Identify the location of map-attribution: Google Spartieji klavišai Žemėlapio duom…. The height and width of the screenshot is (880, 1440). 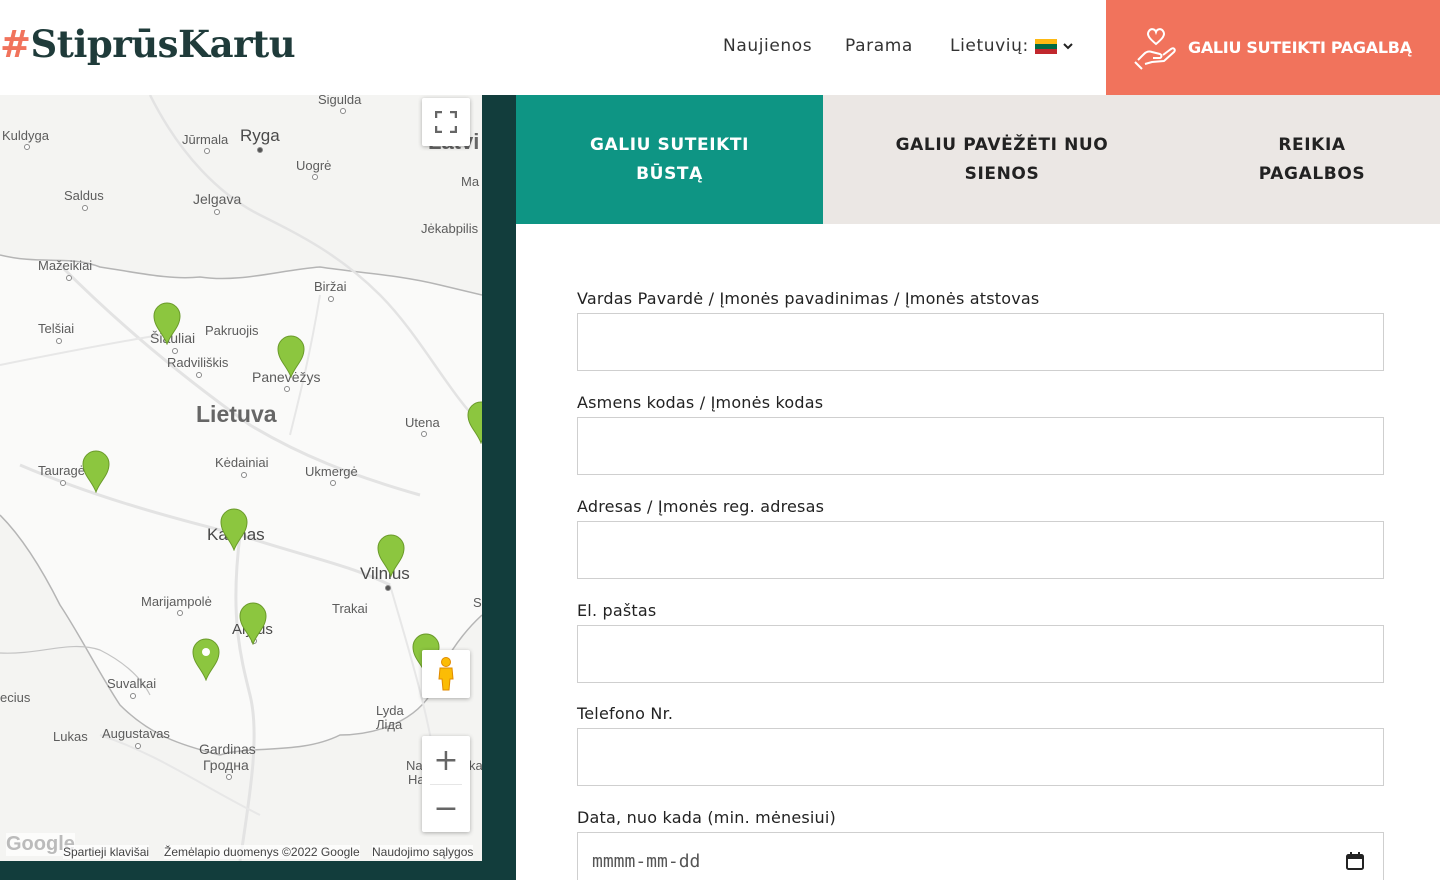
(241, 847).